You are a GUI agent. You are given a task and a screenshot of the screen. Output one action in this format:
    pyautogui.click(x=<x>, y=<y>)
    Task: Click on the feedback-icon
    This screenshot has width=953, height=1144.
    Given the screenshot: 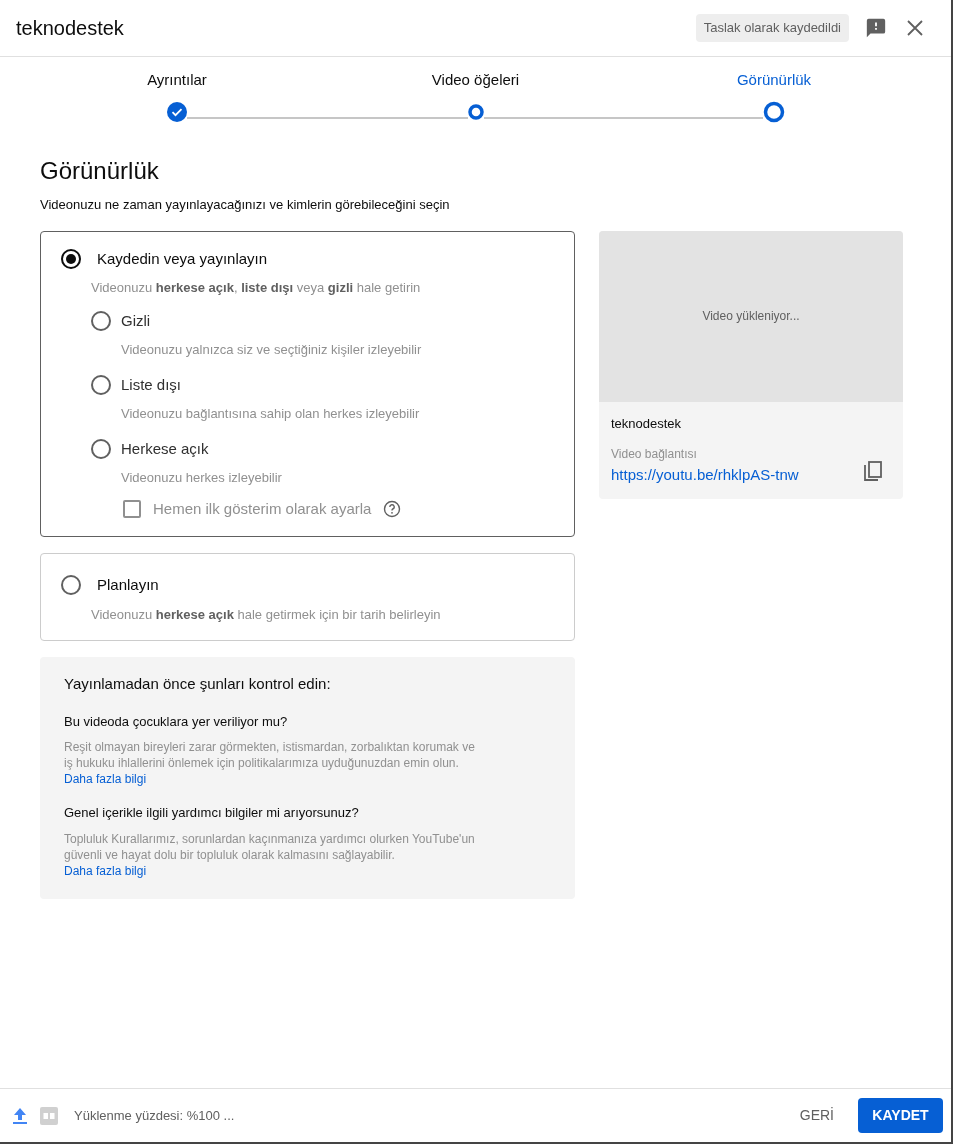 What is the action you would take?
    pyautogui.click(x=876, y=28)
    